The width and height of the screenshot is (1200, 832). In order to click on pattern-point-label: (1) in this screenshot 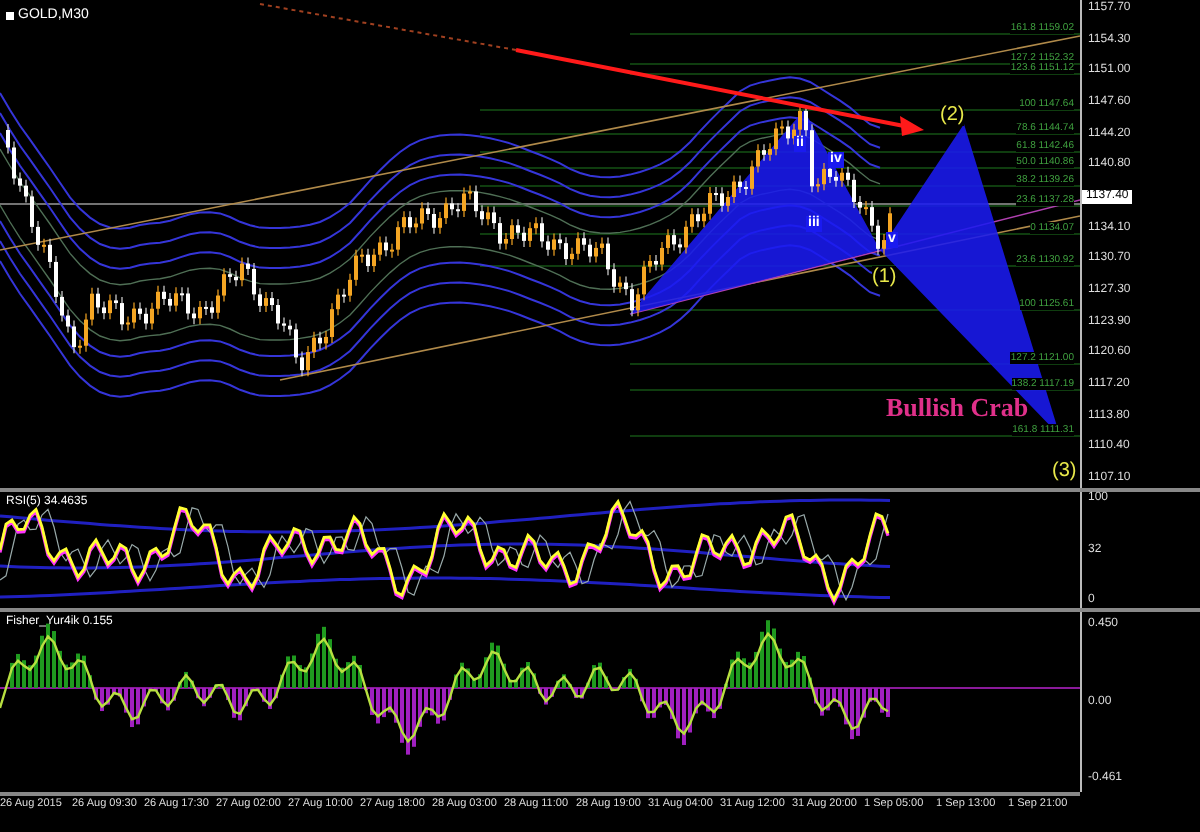, I will do `click(884, 277)`.